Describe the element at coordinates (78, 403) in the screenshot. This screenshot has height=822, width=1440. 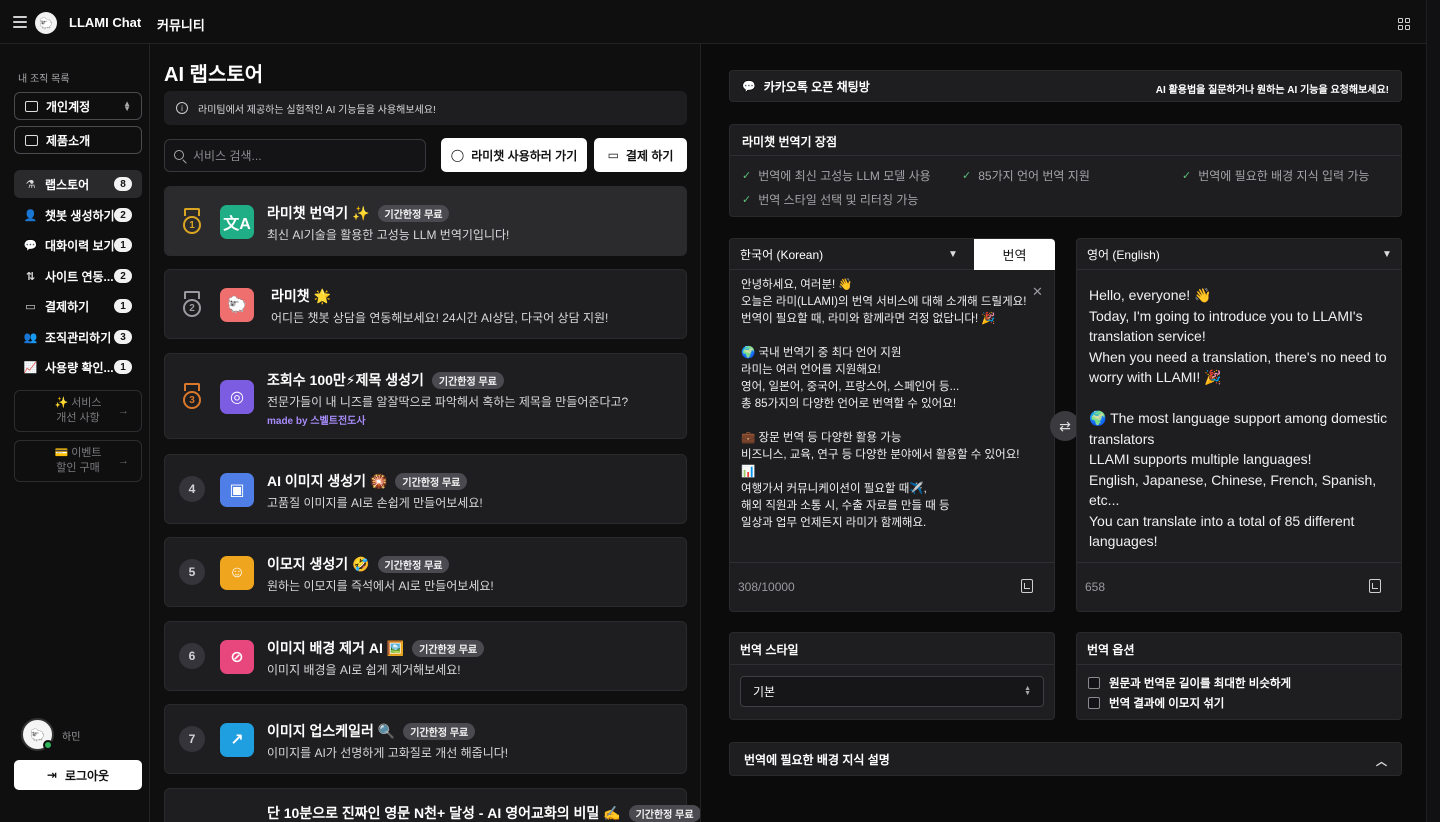
I see `promo-line: ✨ 서비스` at that location.